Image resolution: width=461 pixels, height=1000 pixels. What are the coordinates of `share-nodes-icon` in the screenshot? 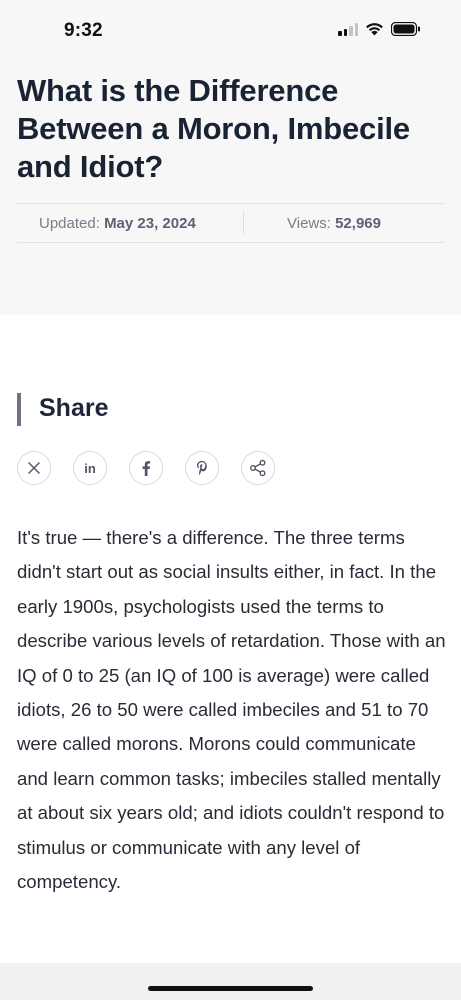 It's located at (258, 468).